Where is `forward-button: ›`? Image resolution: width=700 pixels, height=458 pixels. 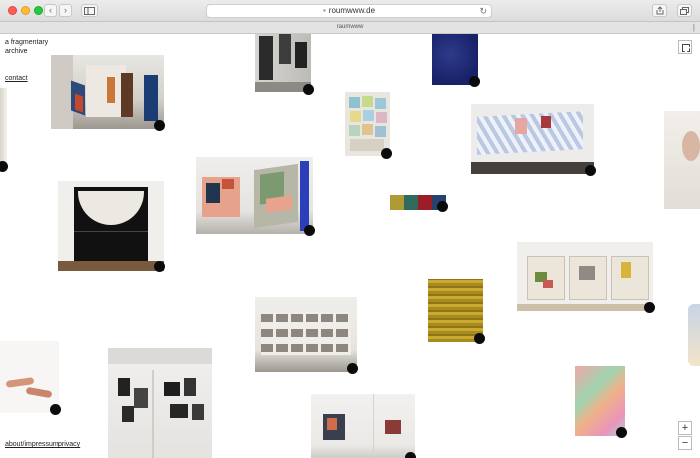 forward-button: › is located at coordinates (65, 10).